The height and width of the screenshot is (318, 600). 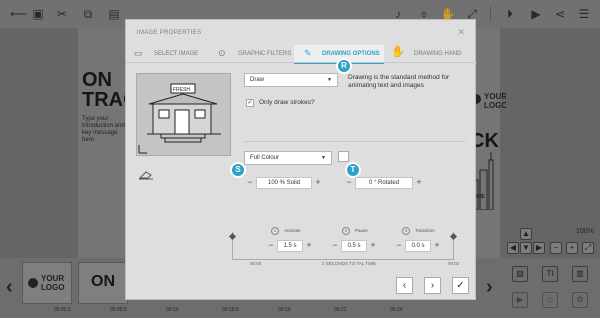 I want to click on transition-stepper: − 0.0 s +, so click(x=418, y=246).